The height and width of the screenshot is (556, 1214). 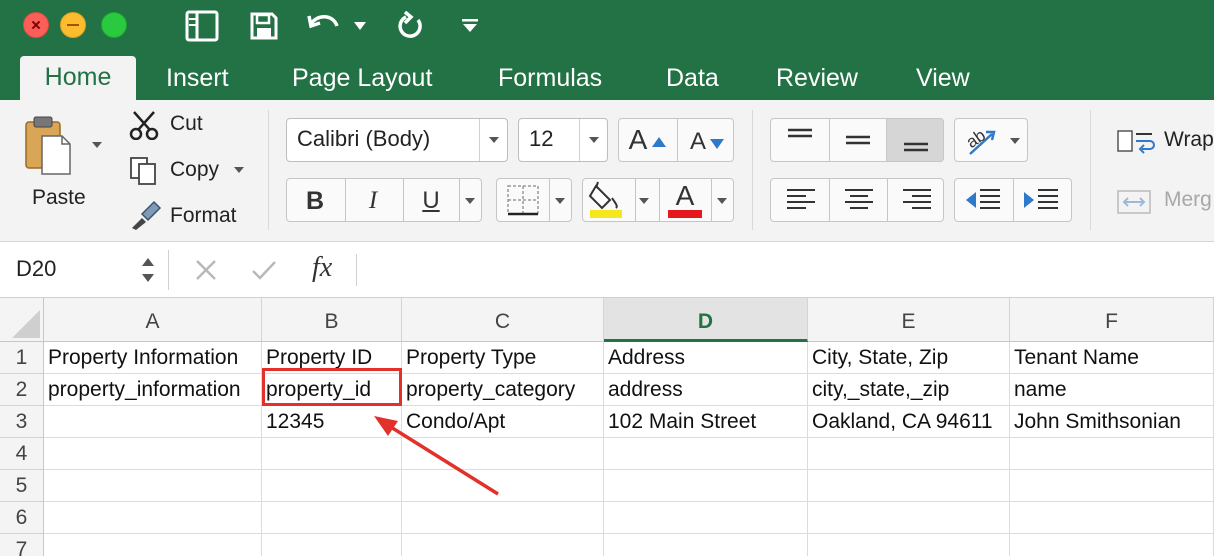 What do you see at coordinates (264, 26) in the screenshot?
I see `save-icon` at bounding box center [264, 26].